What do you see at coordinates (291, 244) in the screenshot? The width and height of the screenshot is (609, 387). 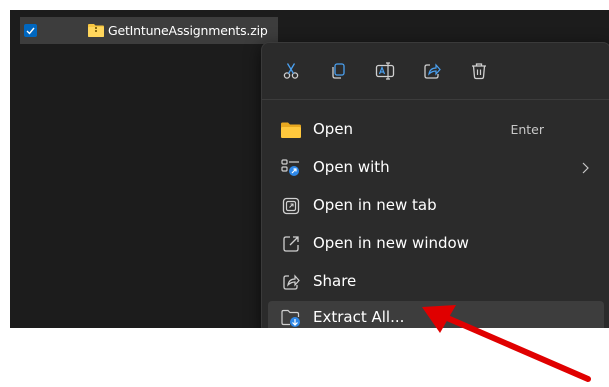 I see `new-window-icon` at bounding box center [291, 244].